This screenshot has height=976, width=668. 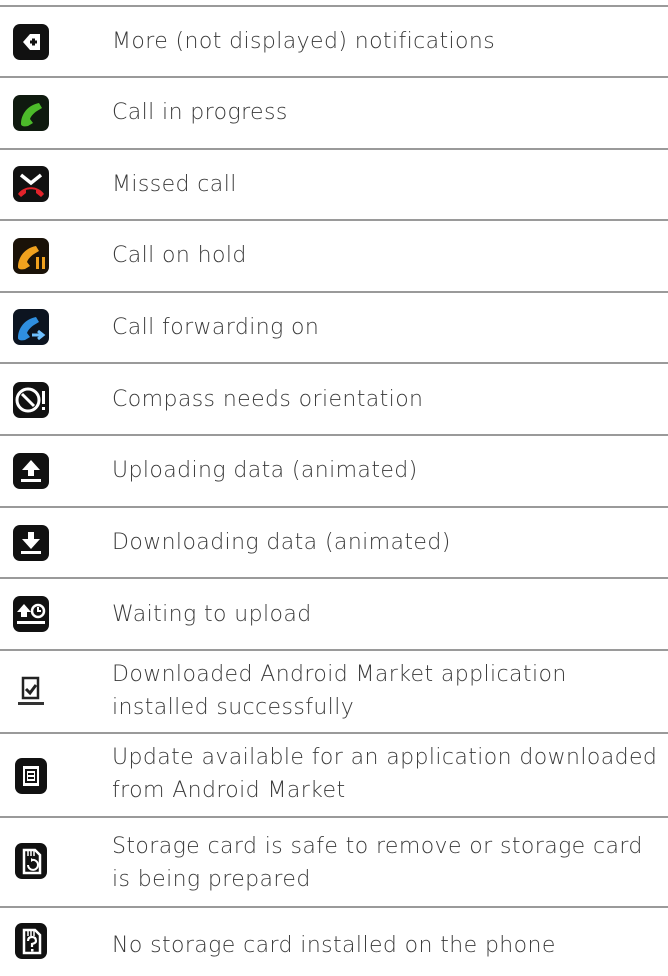 I want to click on table-row: More (not displayed) notifications, so click(x=334, y=42).